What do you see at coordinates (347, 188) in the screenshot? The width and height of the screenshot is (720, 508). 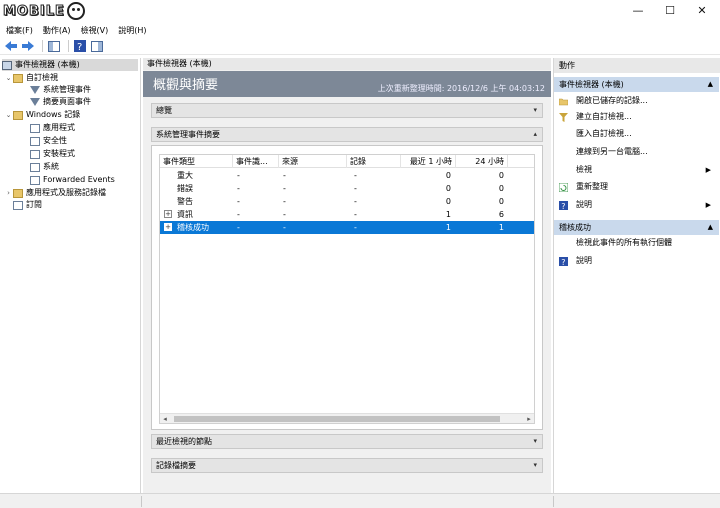 I see `table-row: 錯誤 - - - 0 0` at bounding box center [347, 188].